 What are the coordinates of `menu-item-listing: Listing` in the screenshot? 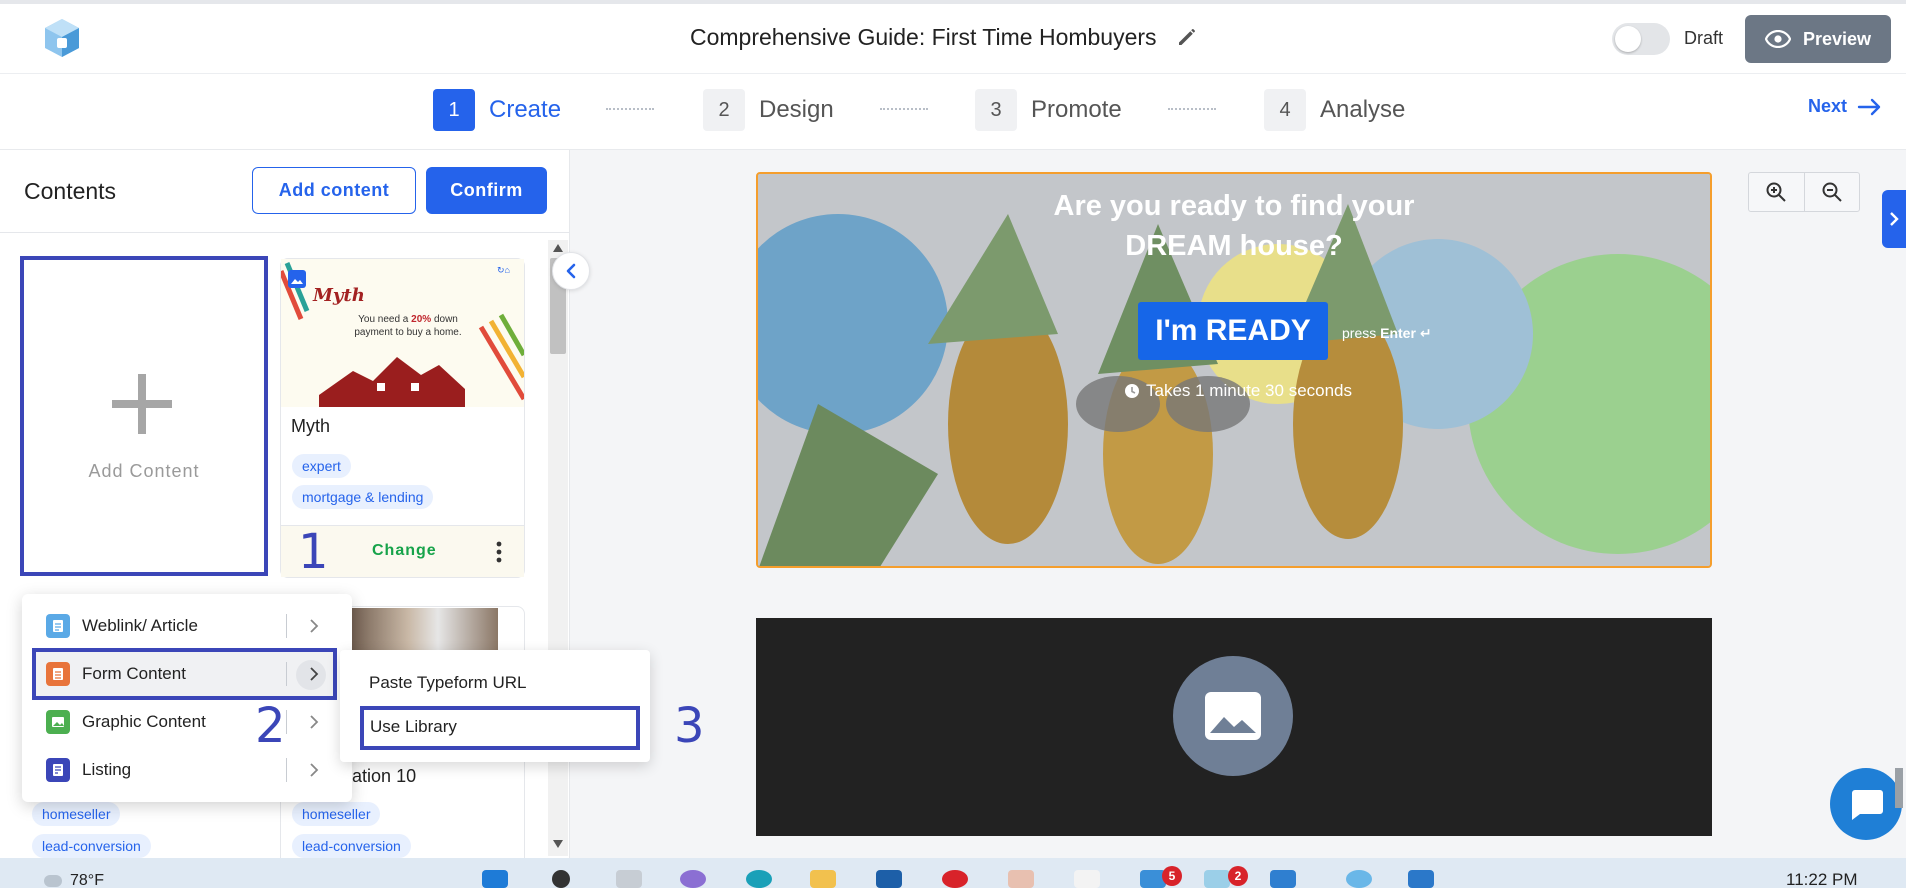 It's located at (187, 770).